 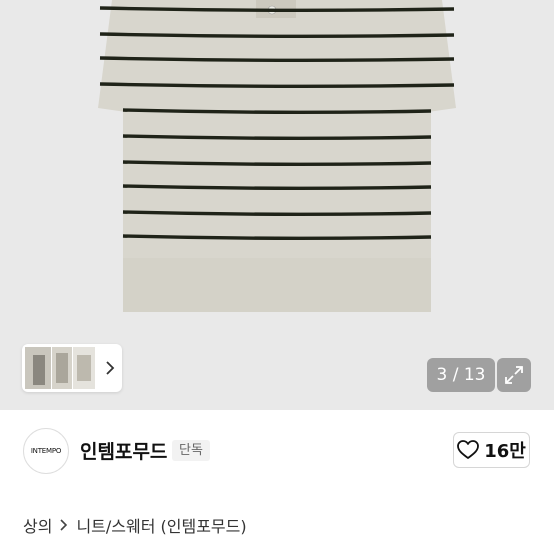 What do you see at coordinates (64, 525) in the screenshot?
I see `chevron-right-icon` at bounding box center [64, 525].